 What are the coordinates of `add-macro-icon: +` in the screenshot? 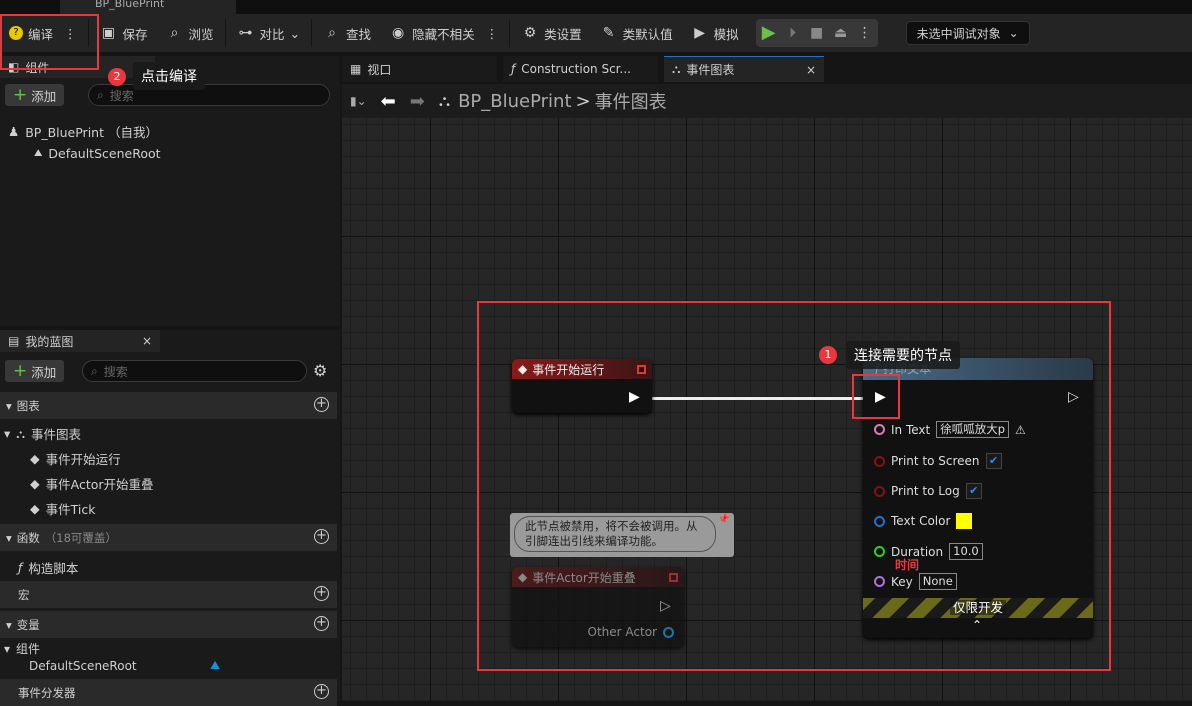 It's located at (321, 593).